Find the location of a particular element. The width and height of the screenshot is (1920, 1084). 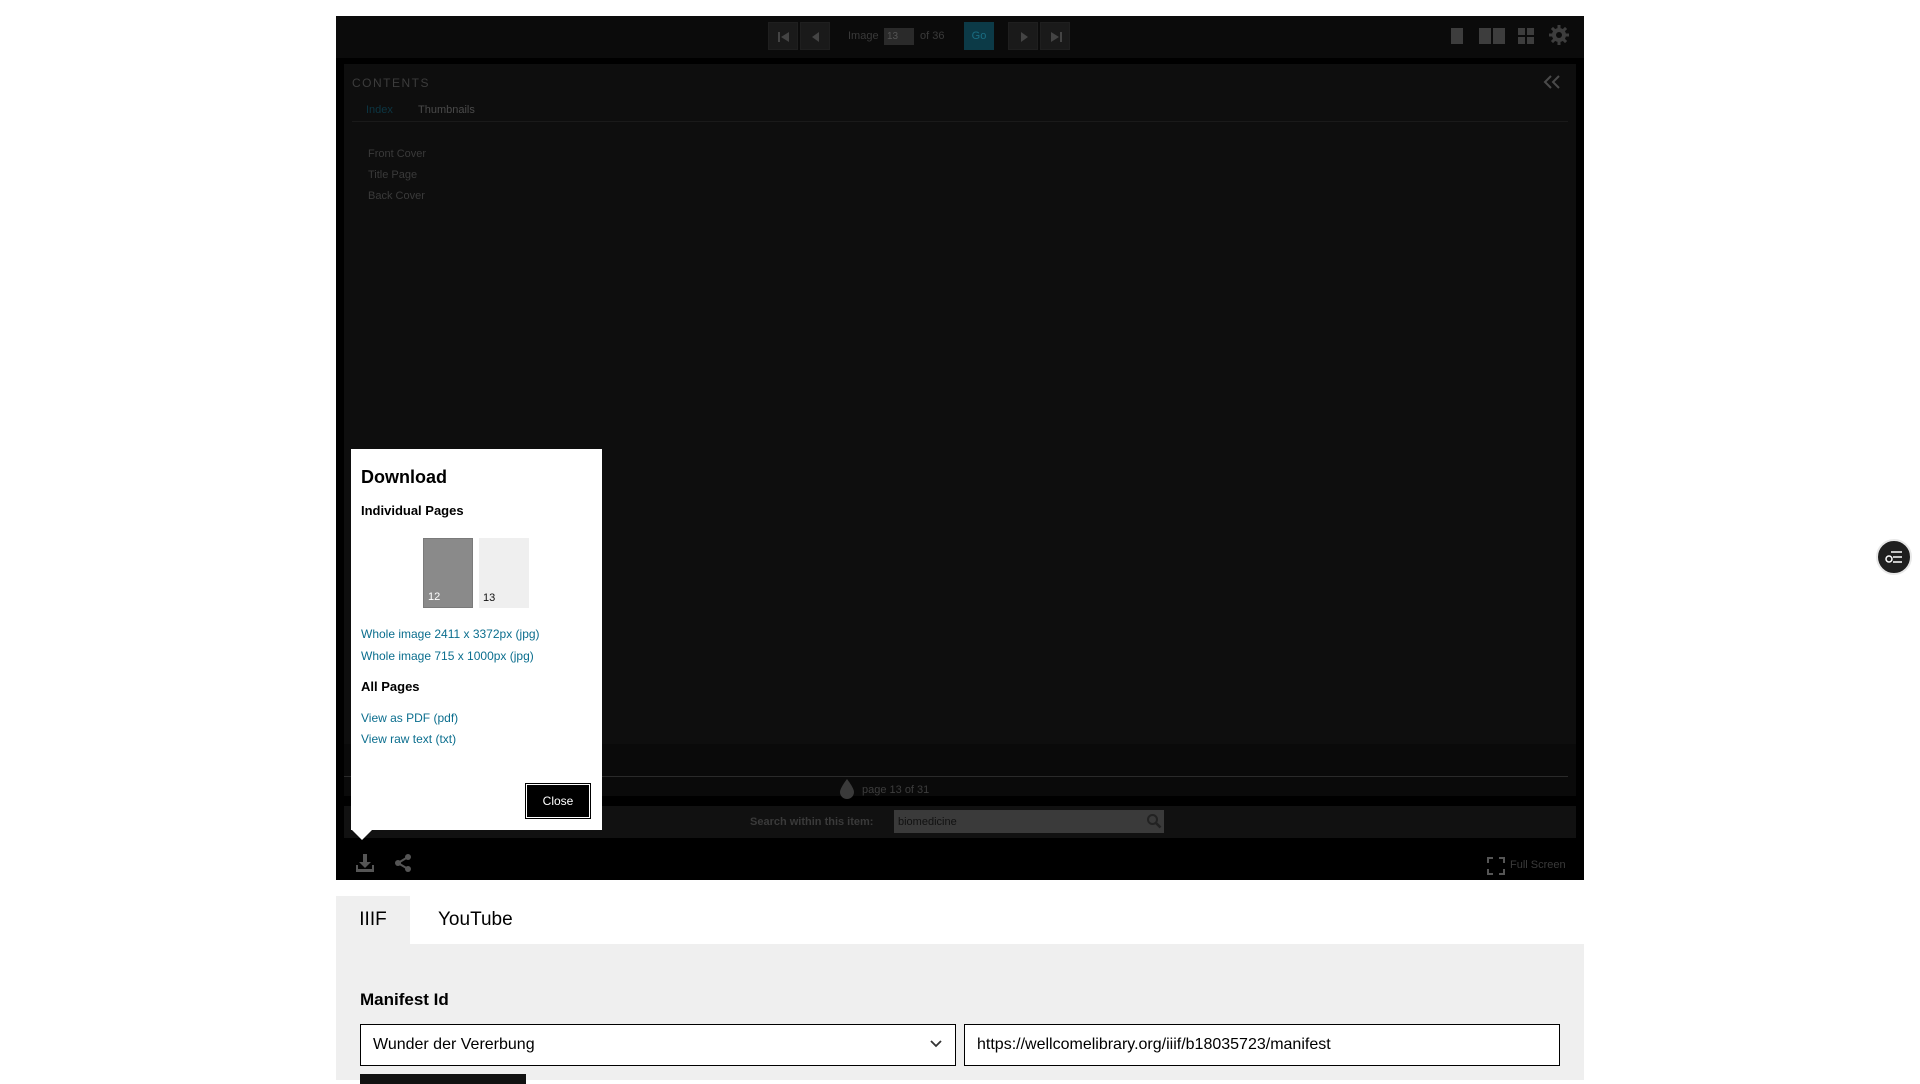

floating-menu-button is located at coordinates (1894, 557).